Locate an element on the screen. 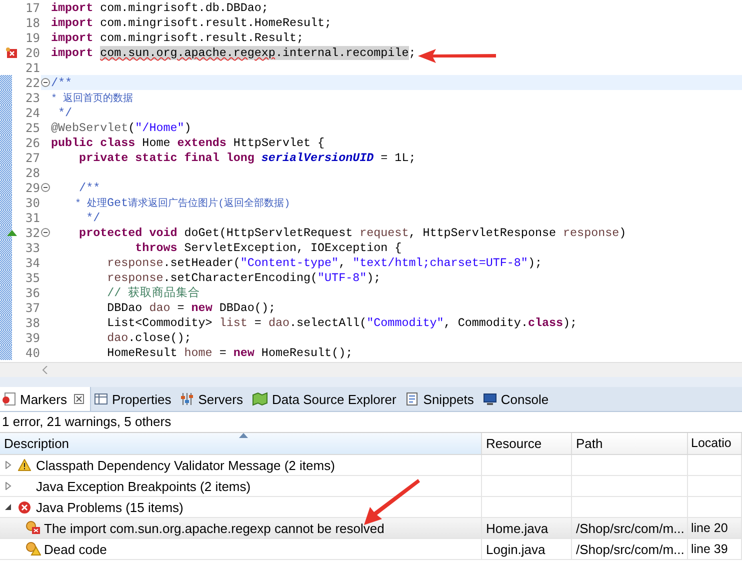  expander-icon is located at coordinates (8, 507).